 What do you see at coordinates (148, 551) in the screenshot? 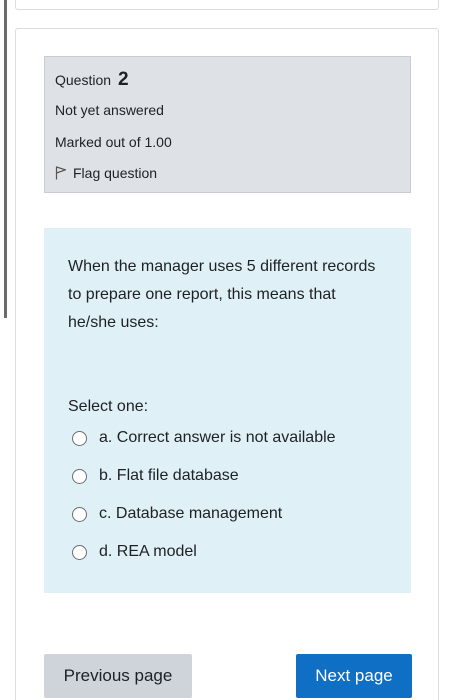
I see `answer-option-label: d. REA model` at bounding box center [148, 551].